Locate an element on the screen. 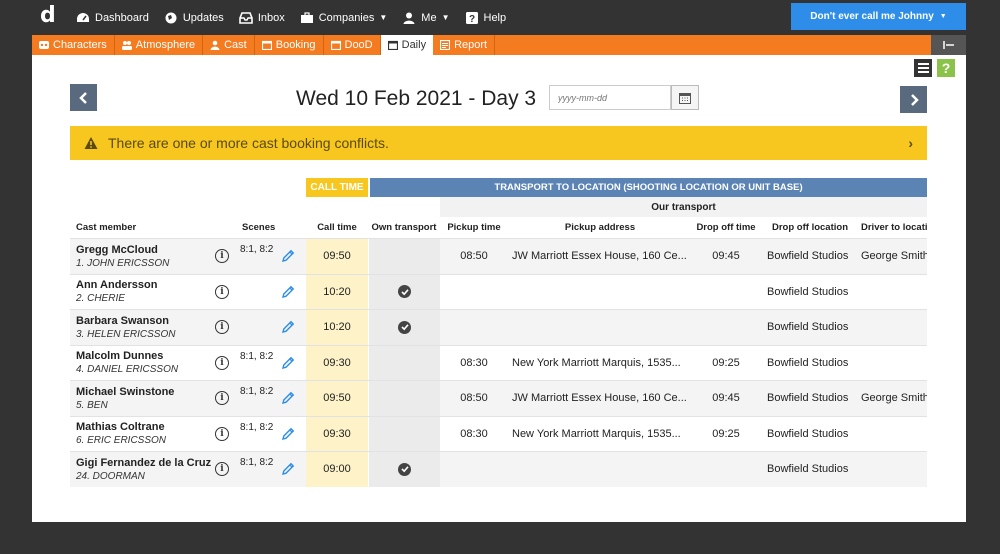 This screenshot has height=554, width=1000. col-scenes: Scenes is located at coordinates (259, 227).